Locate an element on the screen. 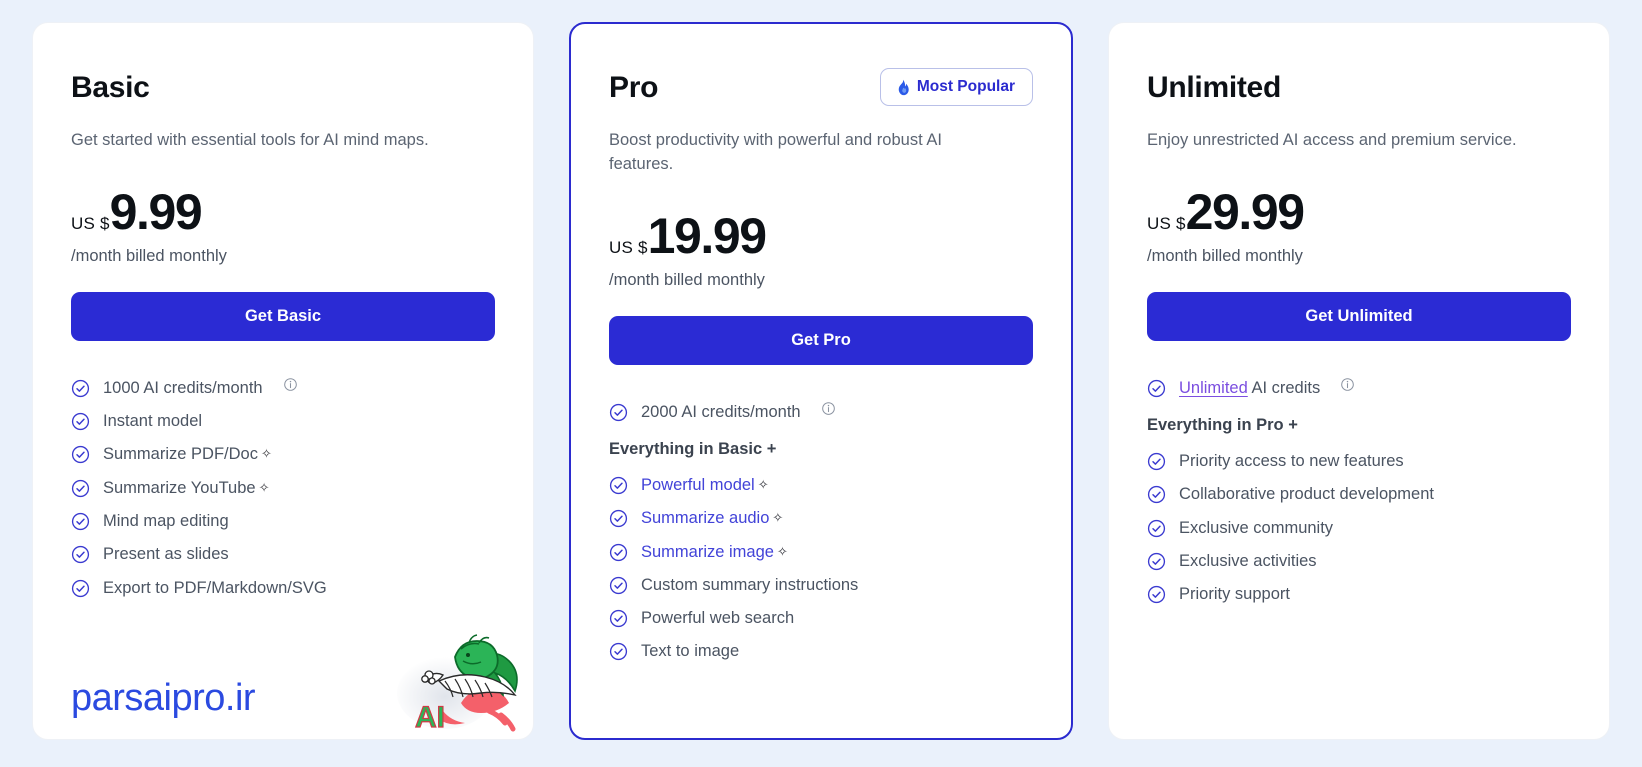  cta-button-basic: Get Basic is located at coordinates (283, 316).